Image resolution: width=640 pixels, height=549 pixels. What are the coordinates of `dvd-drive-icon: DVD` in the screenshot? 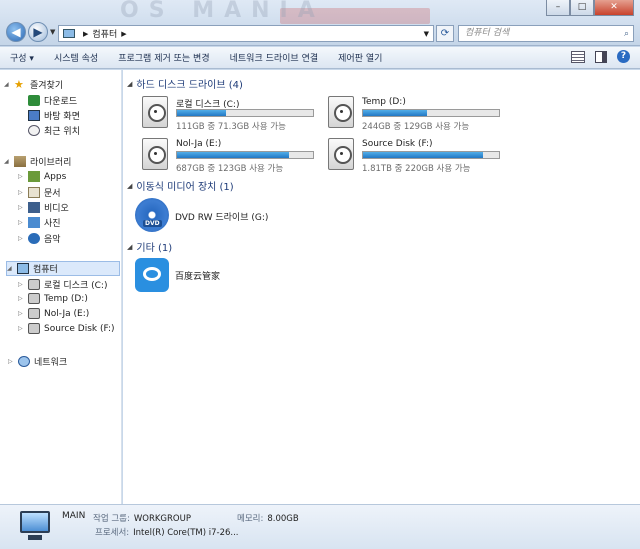 It's located at (152, 215).